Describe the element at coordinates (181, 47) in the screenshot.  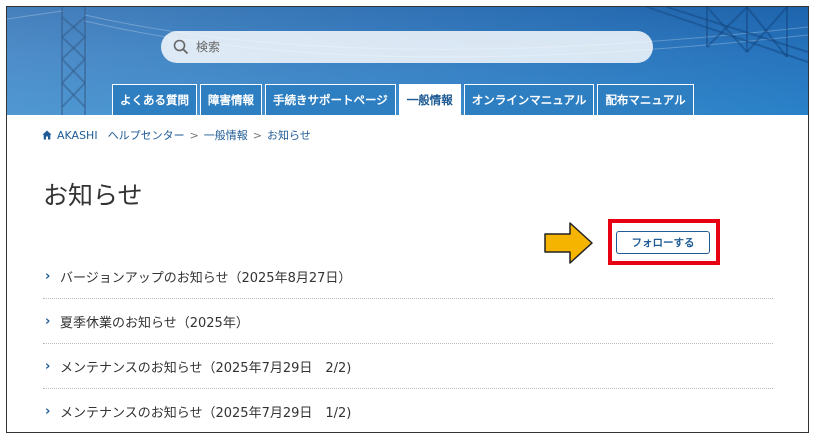
I see `search-icon` at that location.